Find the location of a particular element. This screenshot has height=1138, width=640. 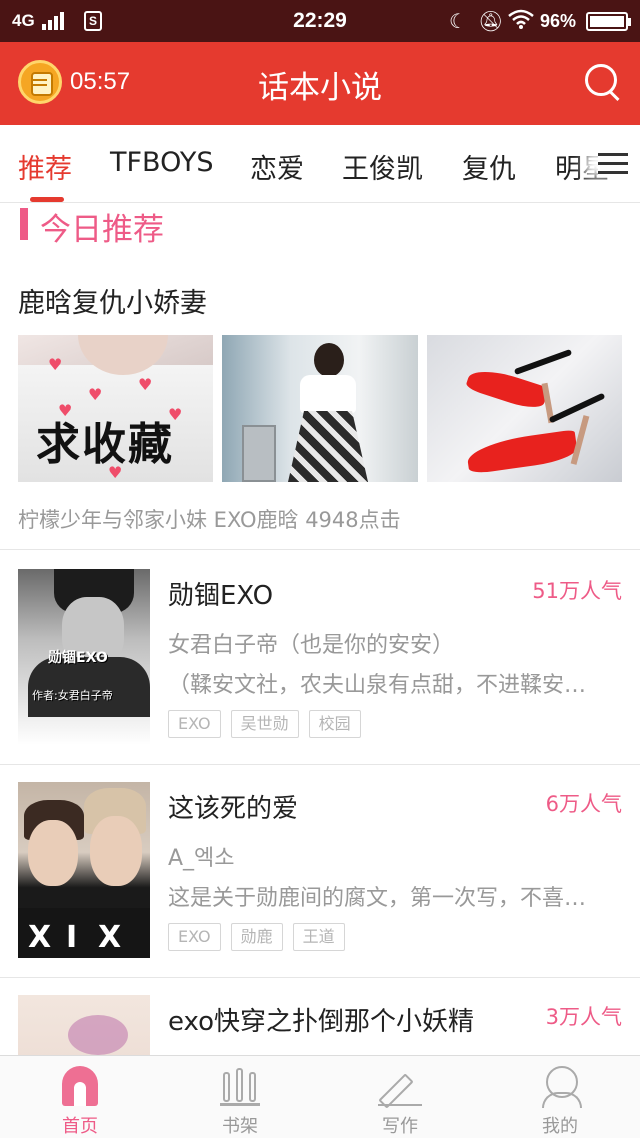

featured-image-1: ♥ ♥ ♥ ♥ ♥ ♥ 求收藏 is located at coordinates (115, 408).